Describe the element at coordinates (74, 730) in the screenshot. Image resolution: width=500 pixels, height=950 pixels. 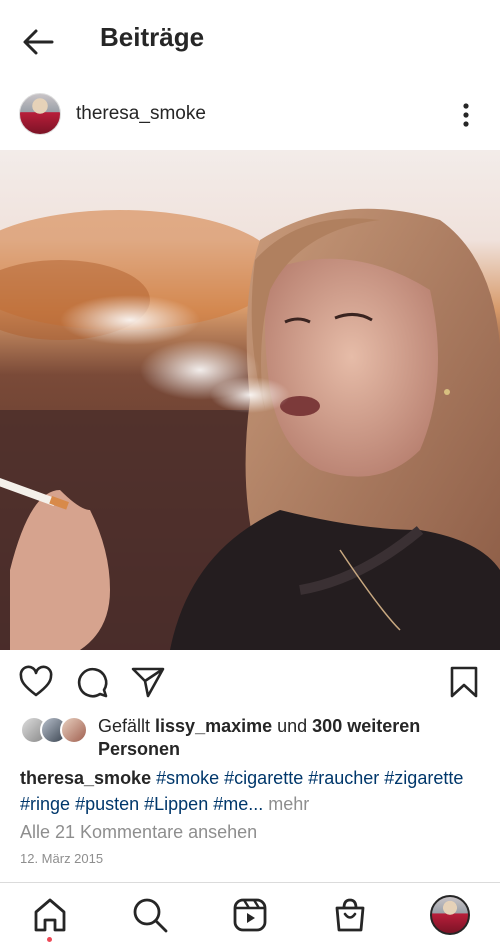
I see `liker-avatar` at that location.